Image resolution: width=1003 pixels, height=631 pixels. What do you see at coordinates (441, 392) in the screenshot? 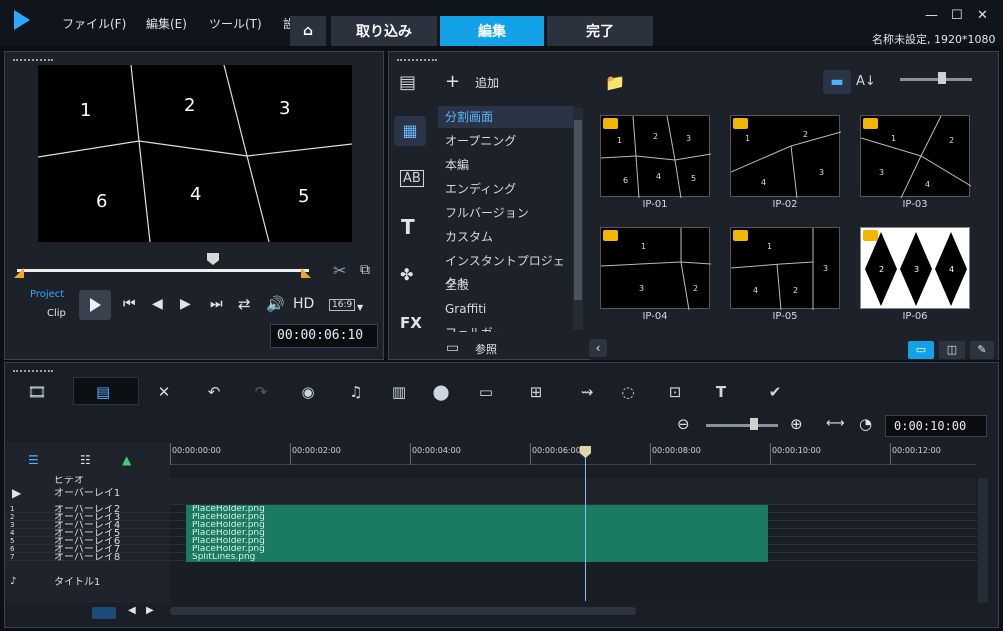
I see `motion-tracking-icon: ⬤` at bounding box center [441, 392].